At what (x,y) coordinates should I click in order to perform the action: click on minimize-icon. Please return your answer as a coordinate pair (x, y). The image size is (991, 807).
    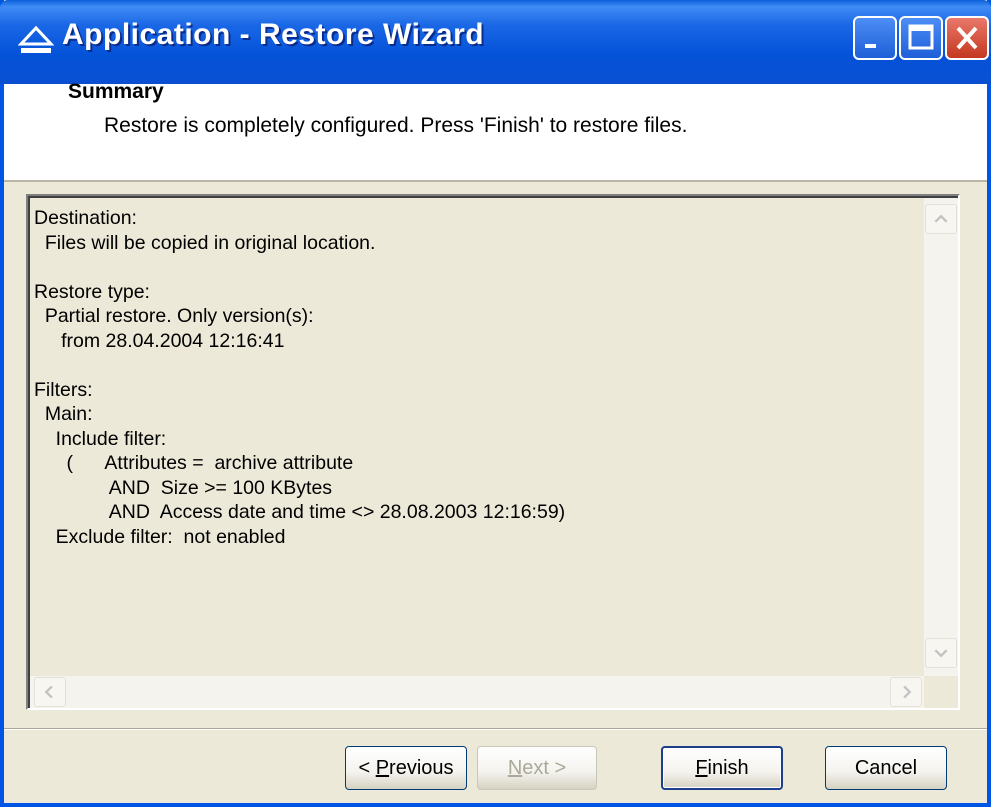
    Looking at the image, I should click on (870, 46).